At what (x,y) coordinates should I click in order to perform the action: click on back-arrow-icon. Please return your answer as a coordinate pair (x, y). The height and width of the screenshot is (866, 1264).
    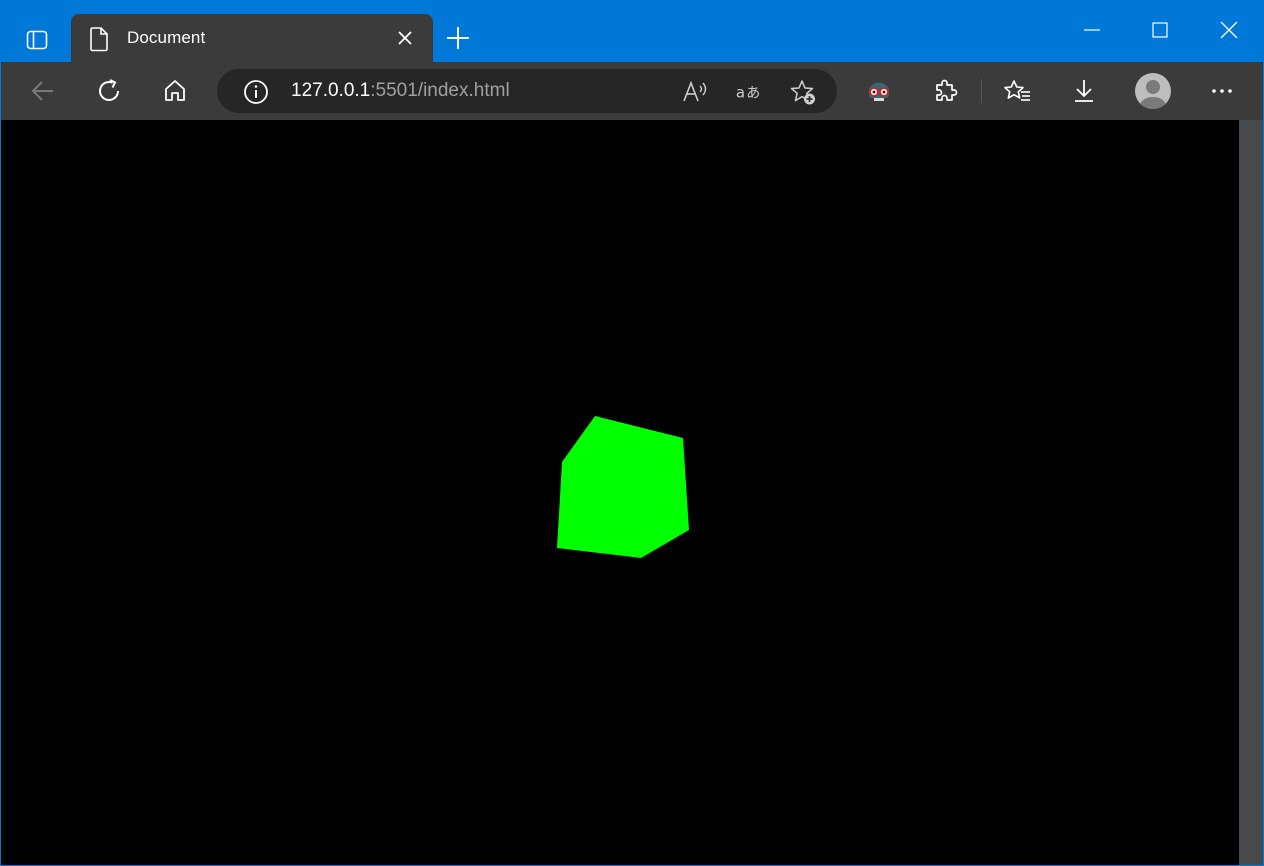
    Looking at the image, I should click on (42, 91).